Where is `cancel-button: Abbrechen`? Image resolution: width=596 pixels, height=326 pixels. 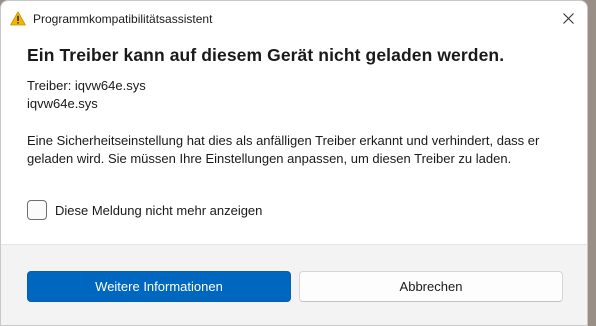
cancel-button: Abbrechen is located at coordinates (431, 286).